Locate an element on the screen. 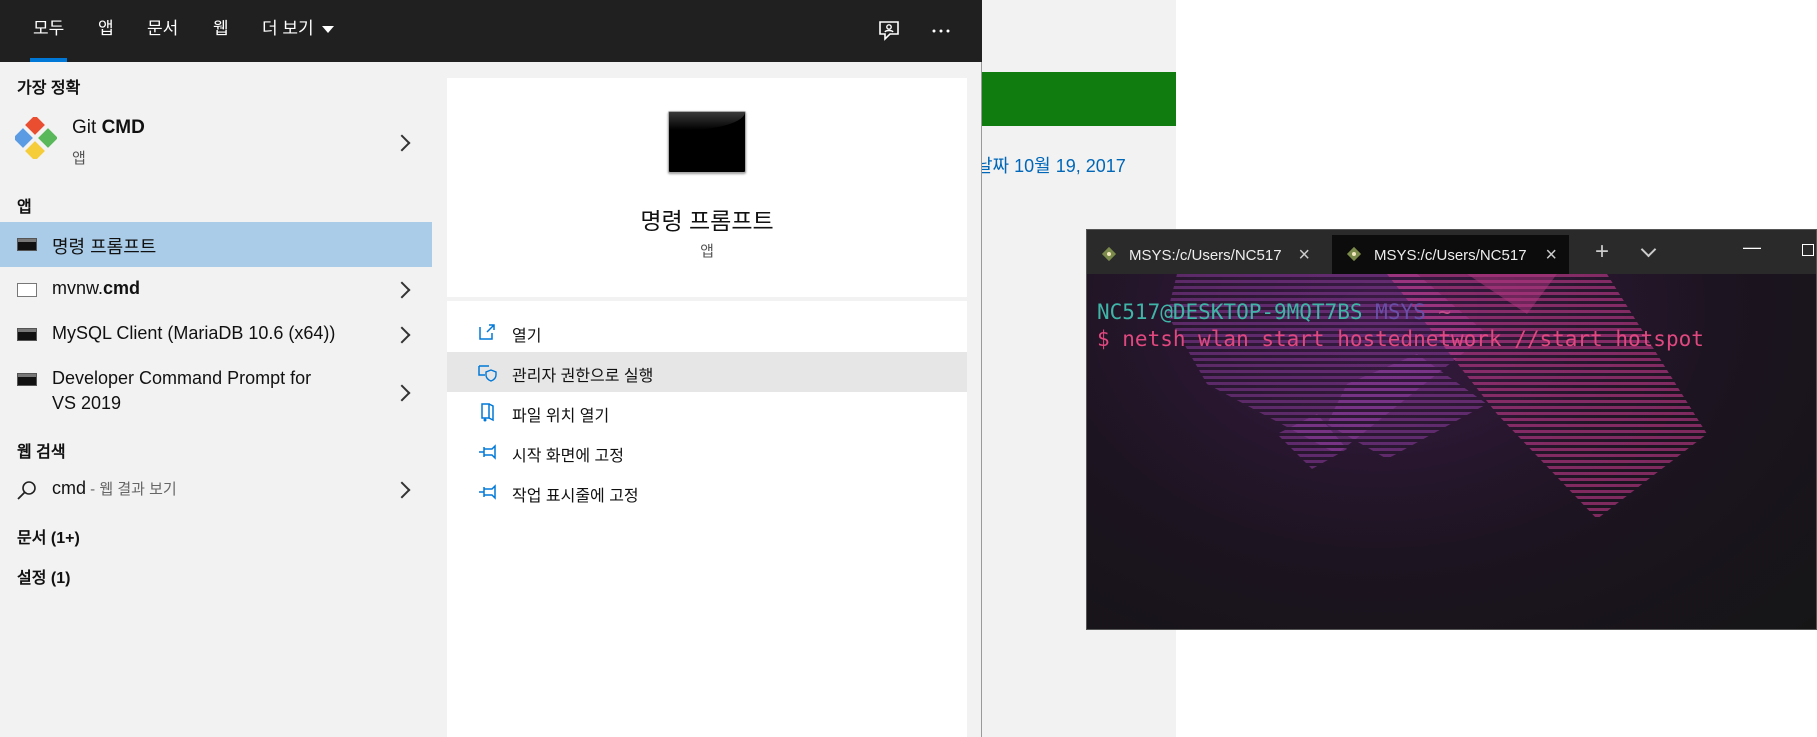  app-item-label: 명령 프롬프트 is located at coordinates (104, 247).